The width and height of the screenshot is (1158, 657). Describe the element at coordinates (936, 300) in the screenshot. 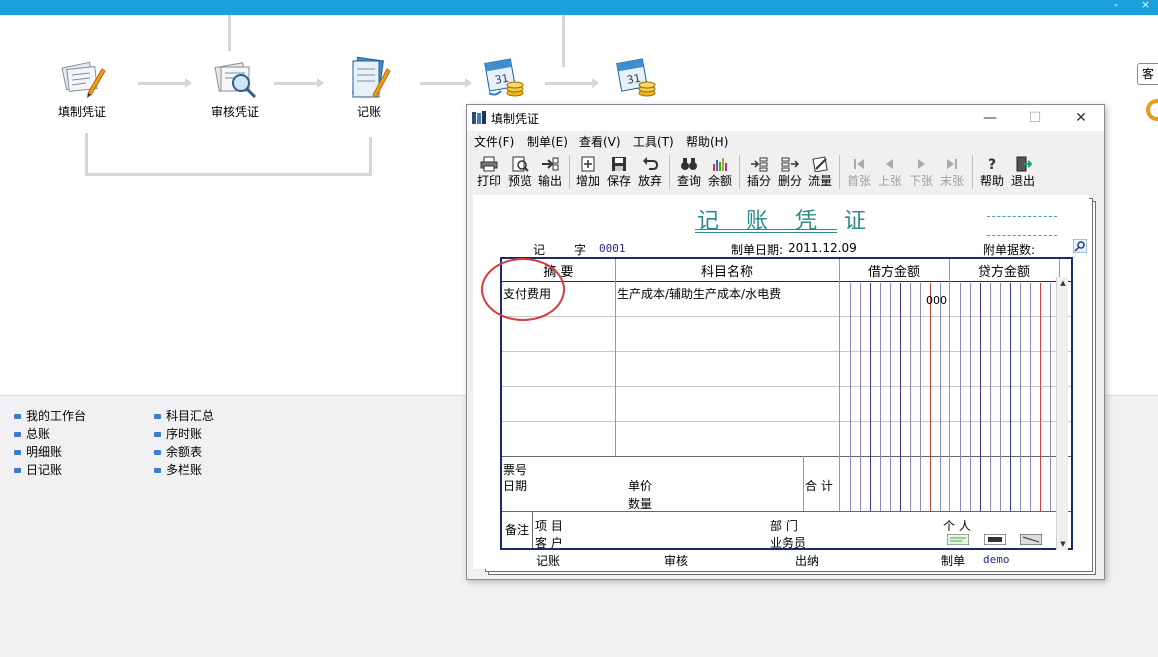

I see `entry-debit-cell: 000` at that location.